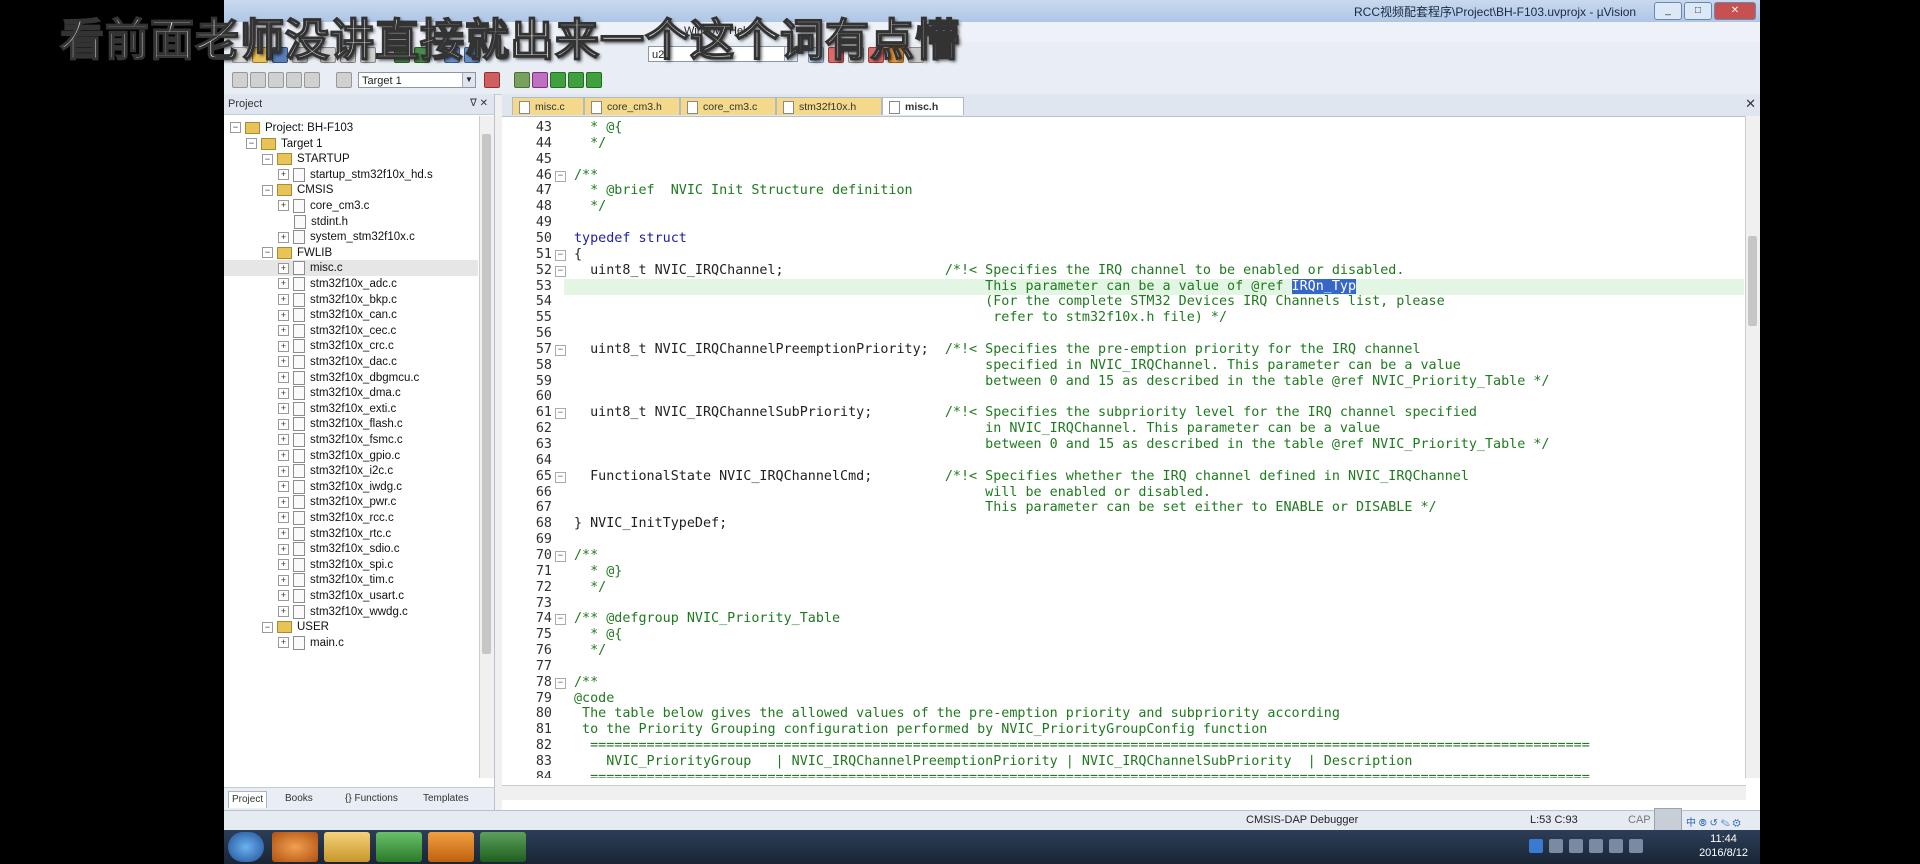 This screenshot has width=1920, height=864. I want to click on panel-close-icon: ᐁ ✕, so click(479, 104).